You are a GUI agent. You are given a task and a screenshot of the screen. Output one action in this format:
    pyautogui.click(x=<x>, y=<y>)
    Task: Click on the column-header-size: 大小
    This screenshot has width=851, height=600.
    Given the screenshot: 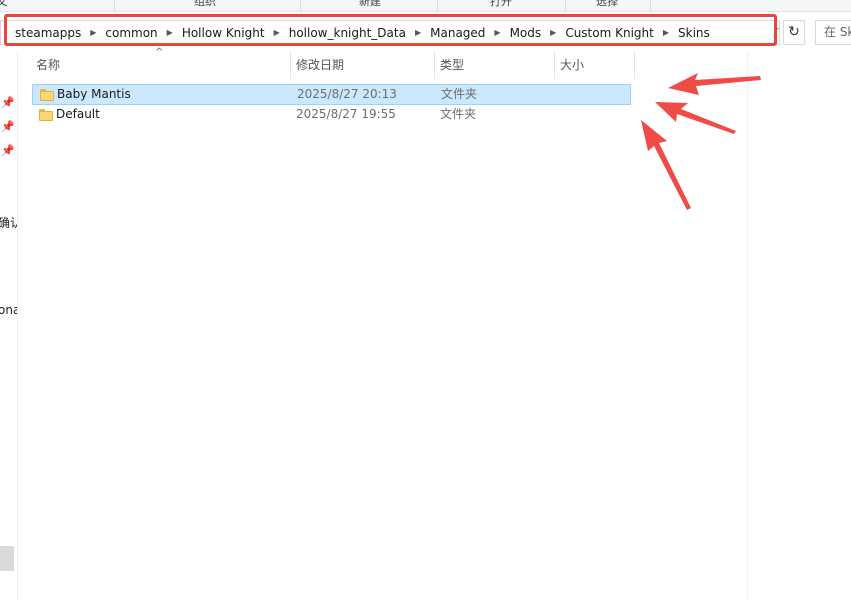 What is the action you would take?
    pyautogui.click(x=594, y=65)
    